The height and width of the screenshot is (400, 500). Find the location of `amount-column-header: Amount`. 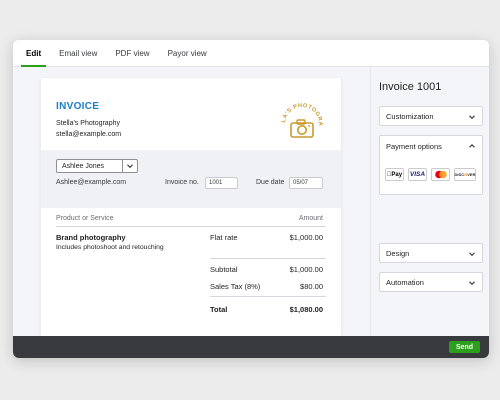

amount-column-header: Amount is located at coordinates (310, 218).